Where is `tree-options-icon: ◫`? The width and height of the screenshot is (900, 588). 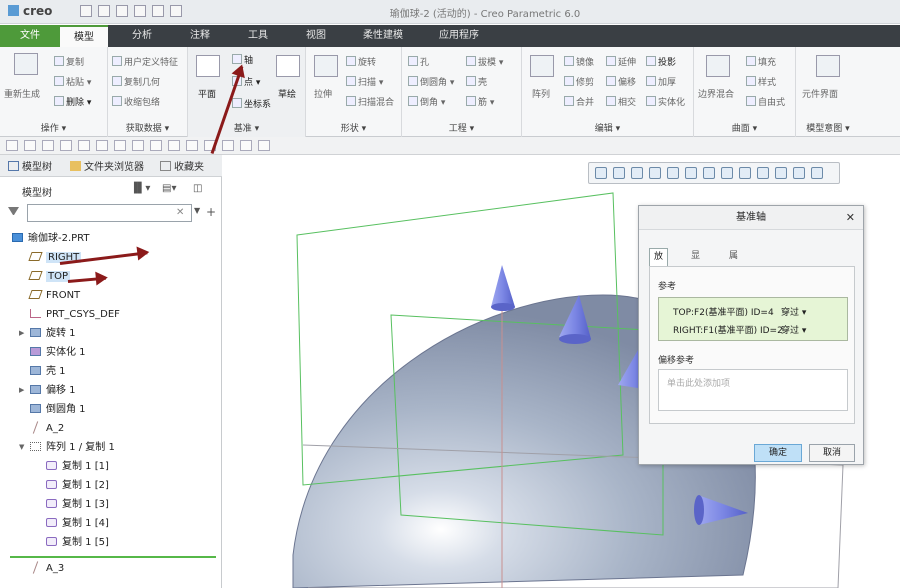
tree-options-icon: ◫ is located at coordinates (197, 188).